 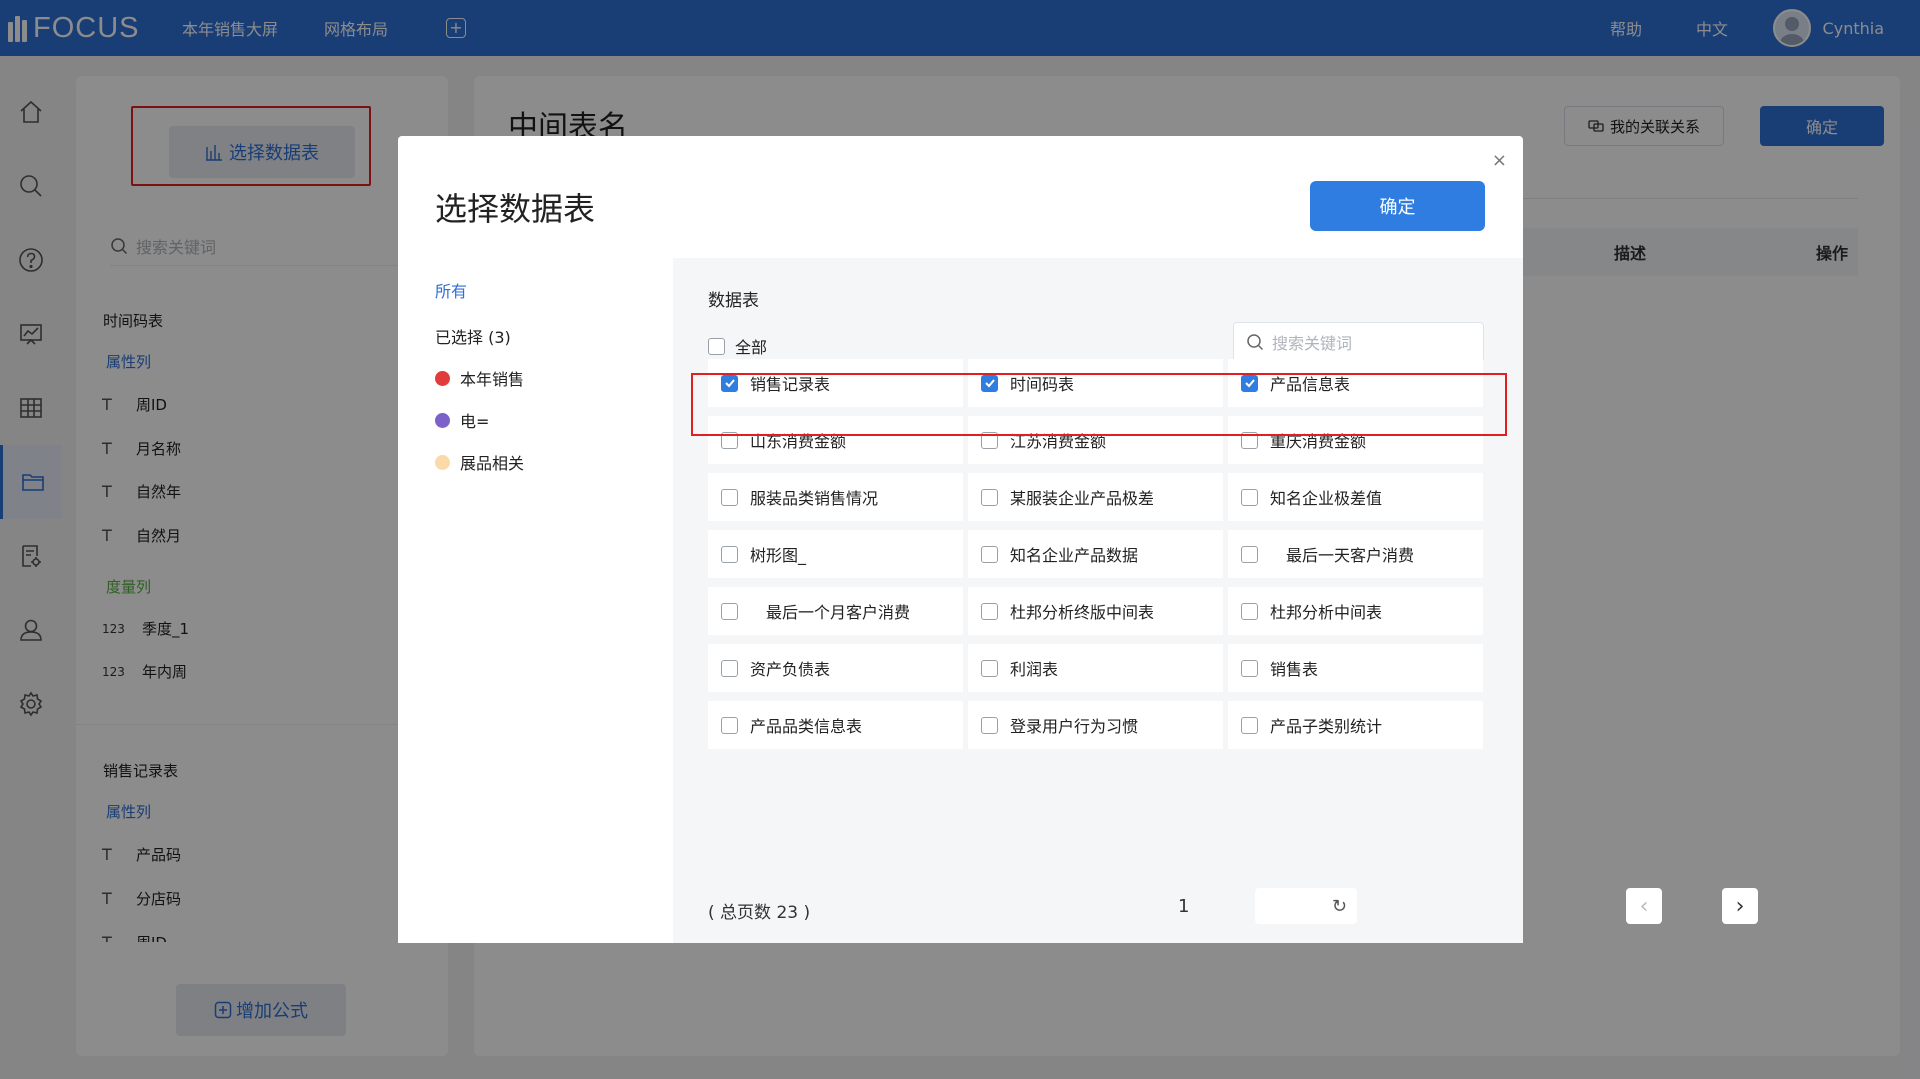 I want to click on table-option: 知名企业极差值, so click(x=1355, y=497).